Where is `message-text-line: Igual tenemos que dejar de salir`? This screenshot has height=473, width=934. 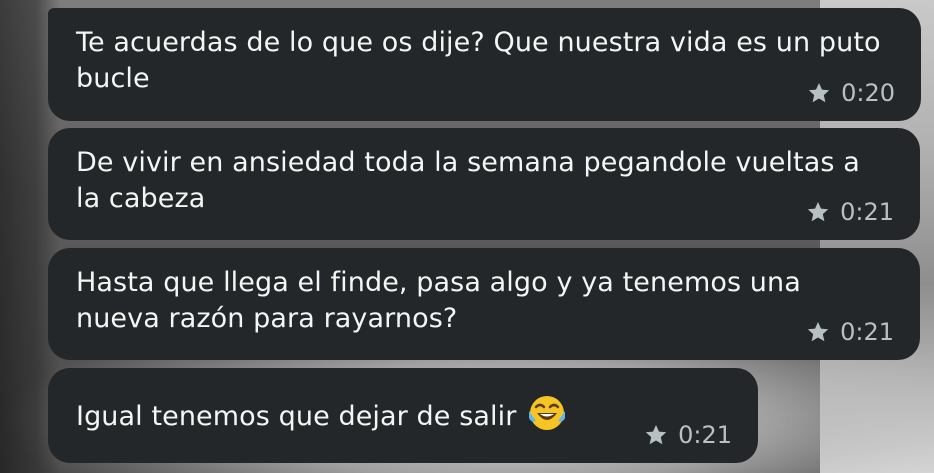
message-text-line: Igual tenemos que dejar de salir is located at coordinates (399, 414).